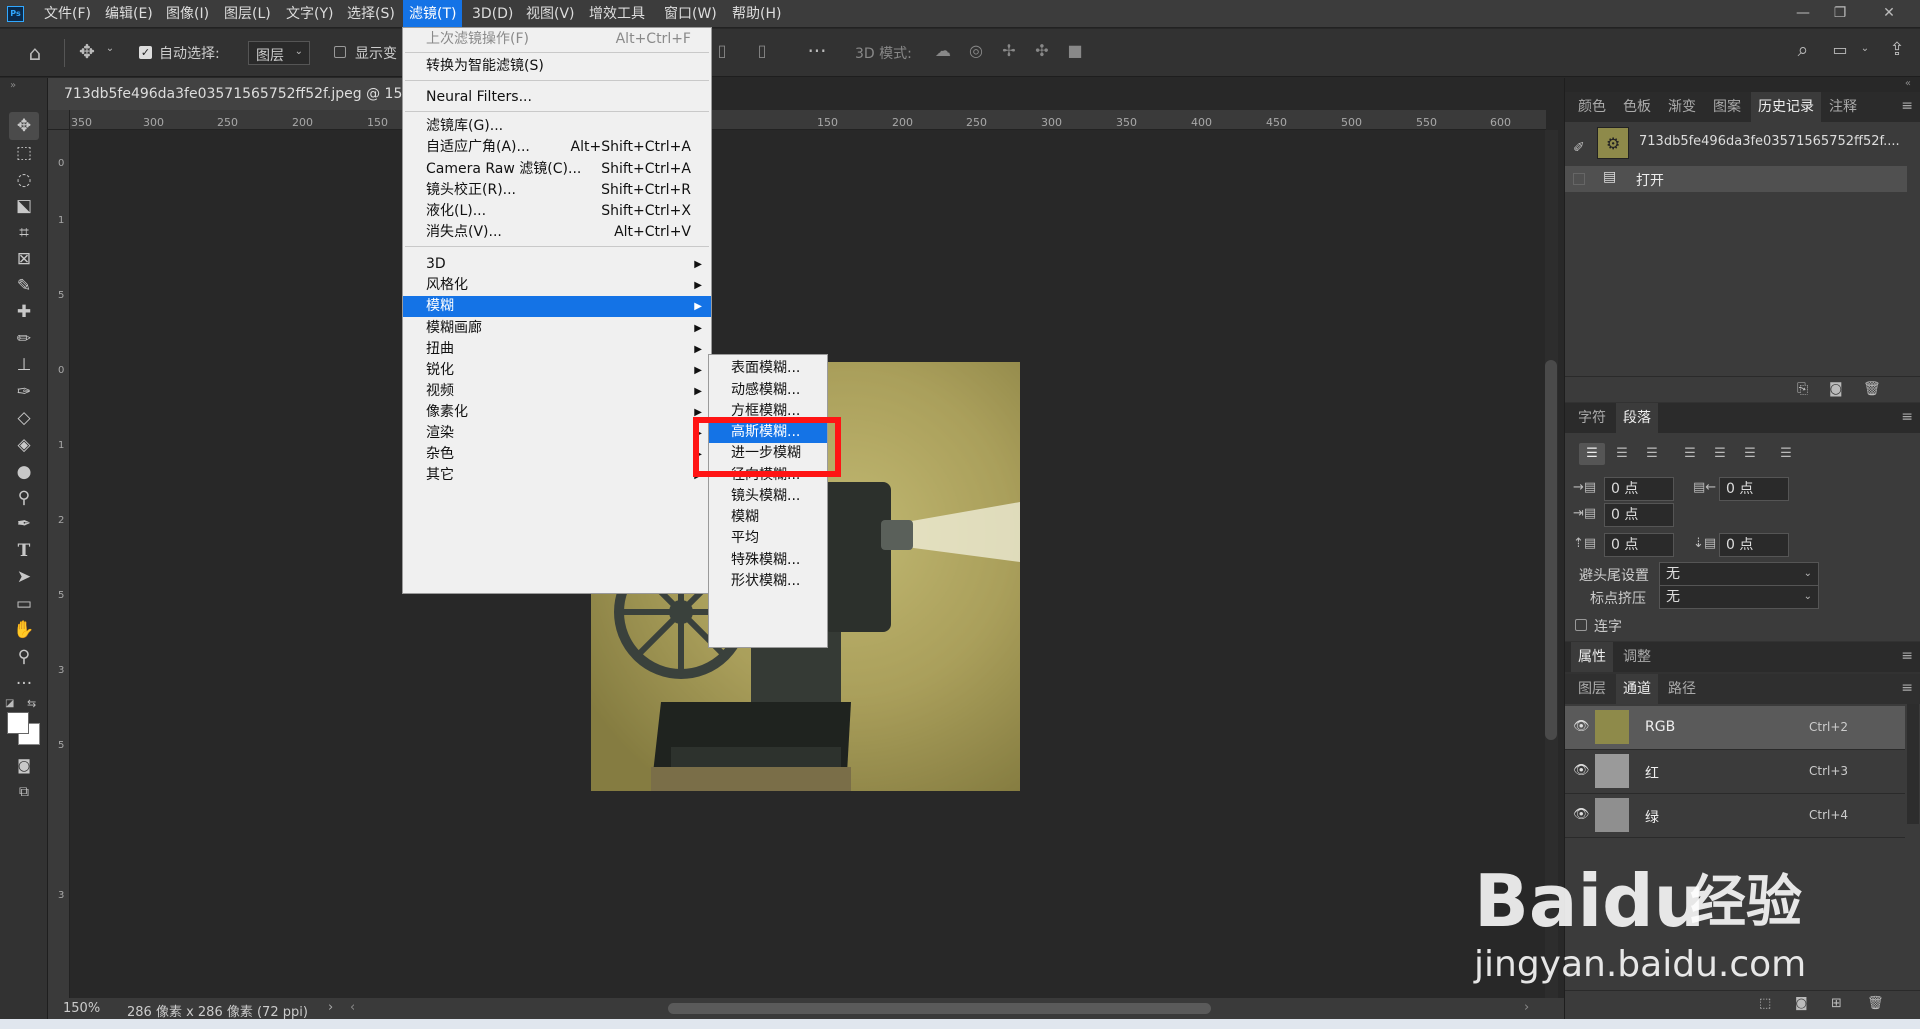 The image size is (1920, 1029). Describe the element at coordinates (1637, 418) in the screenshot. I see `tab-paragraph: 段落` at that location.